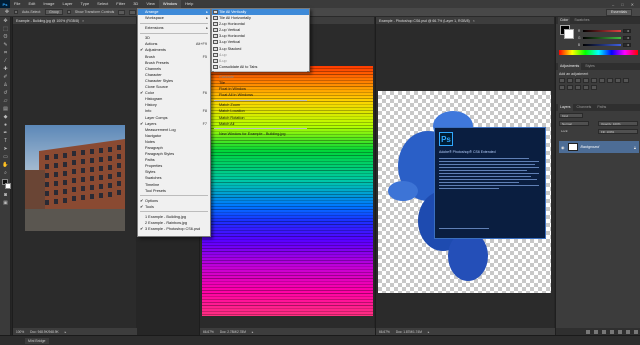 The image size is (640, 345). Describe the element at coordinates (570, 80) in the screenshot. I see `levels-icon` at that location.